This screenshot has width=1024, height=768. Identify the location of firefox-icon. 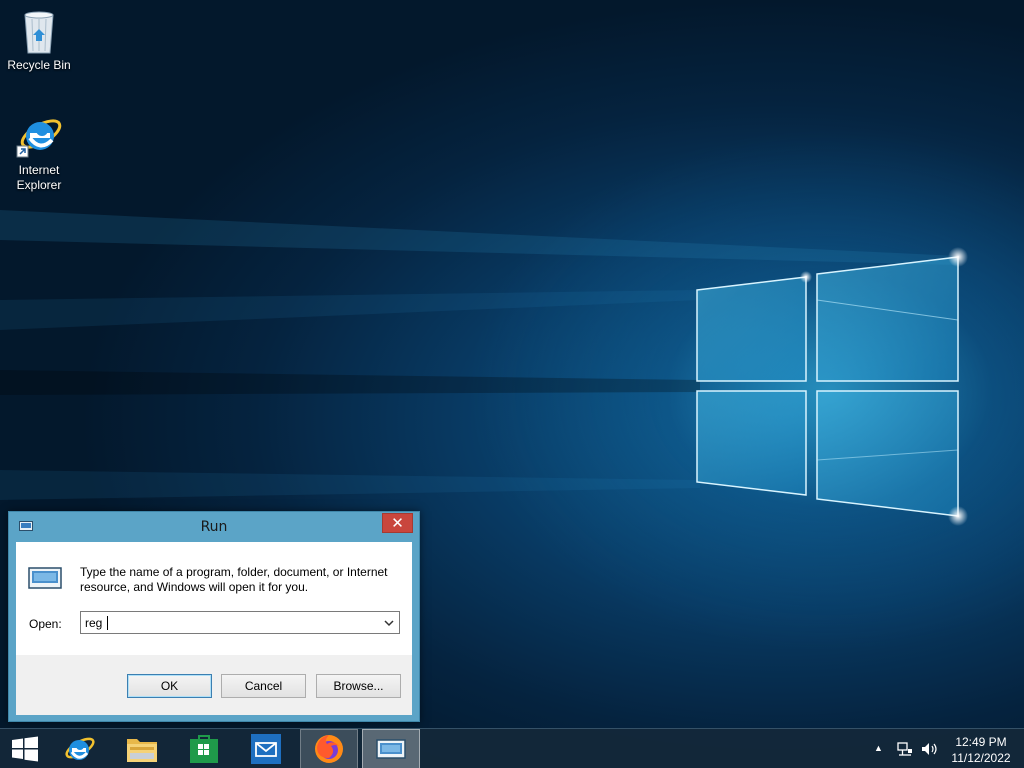
(329, 749).